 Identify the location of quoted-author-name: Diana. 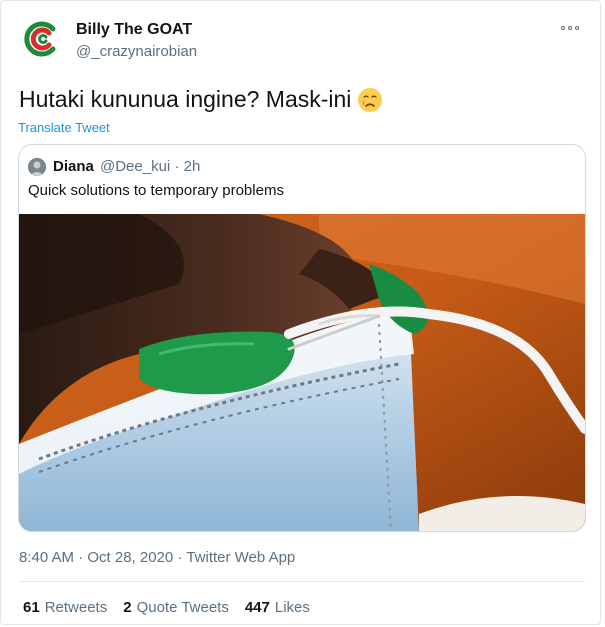
(73, 166).